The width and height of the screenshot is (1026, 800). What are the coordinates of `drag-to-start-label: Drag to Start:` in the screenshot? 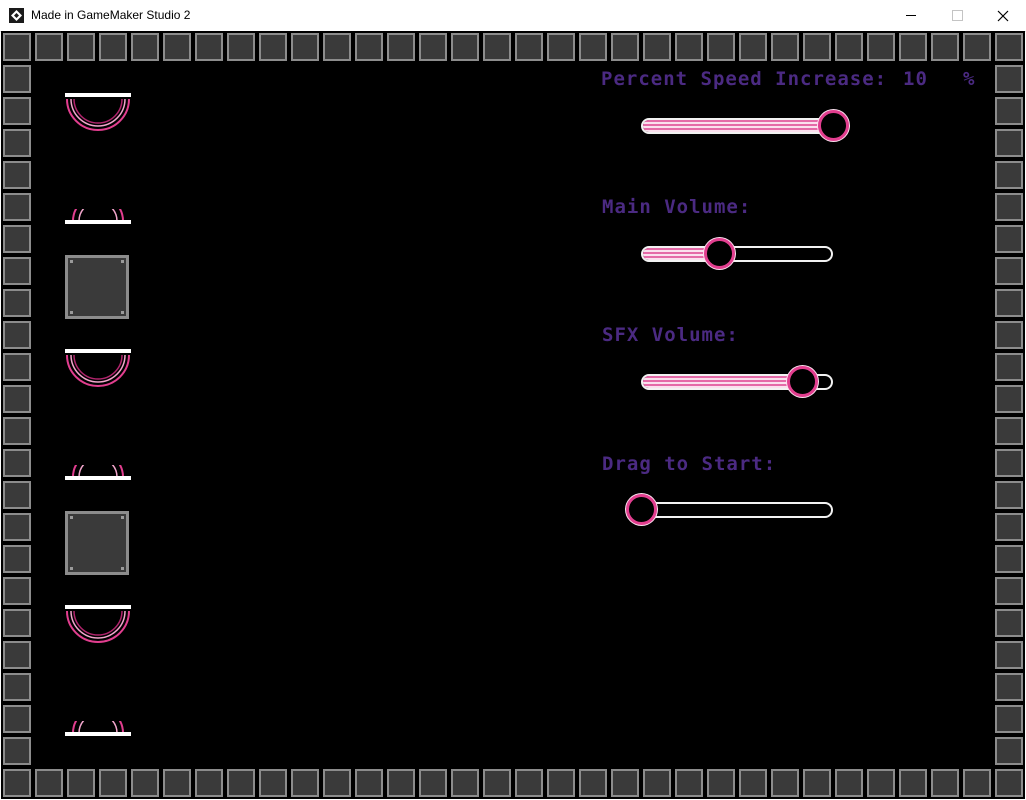 It's located at (689, 464).